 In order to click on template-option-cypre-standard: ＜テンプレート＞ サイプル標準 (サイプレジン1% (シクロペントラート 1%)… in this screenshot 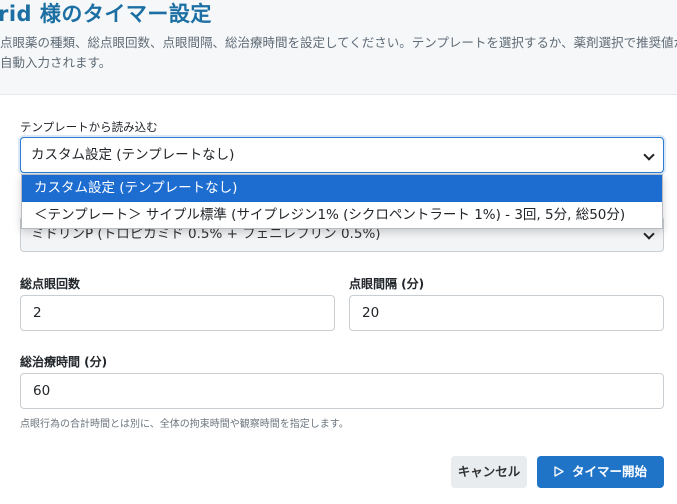, I will do `click(342, 215)`.